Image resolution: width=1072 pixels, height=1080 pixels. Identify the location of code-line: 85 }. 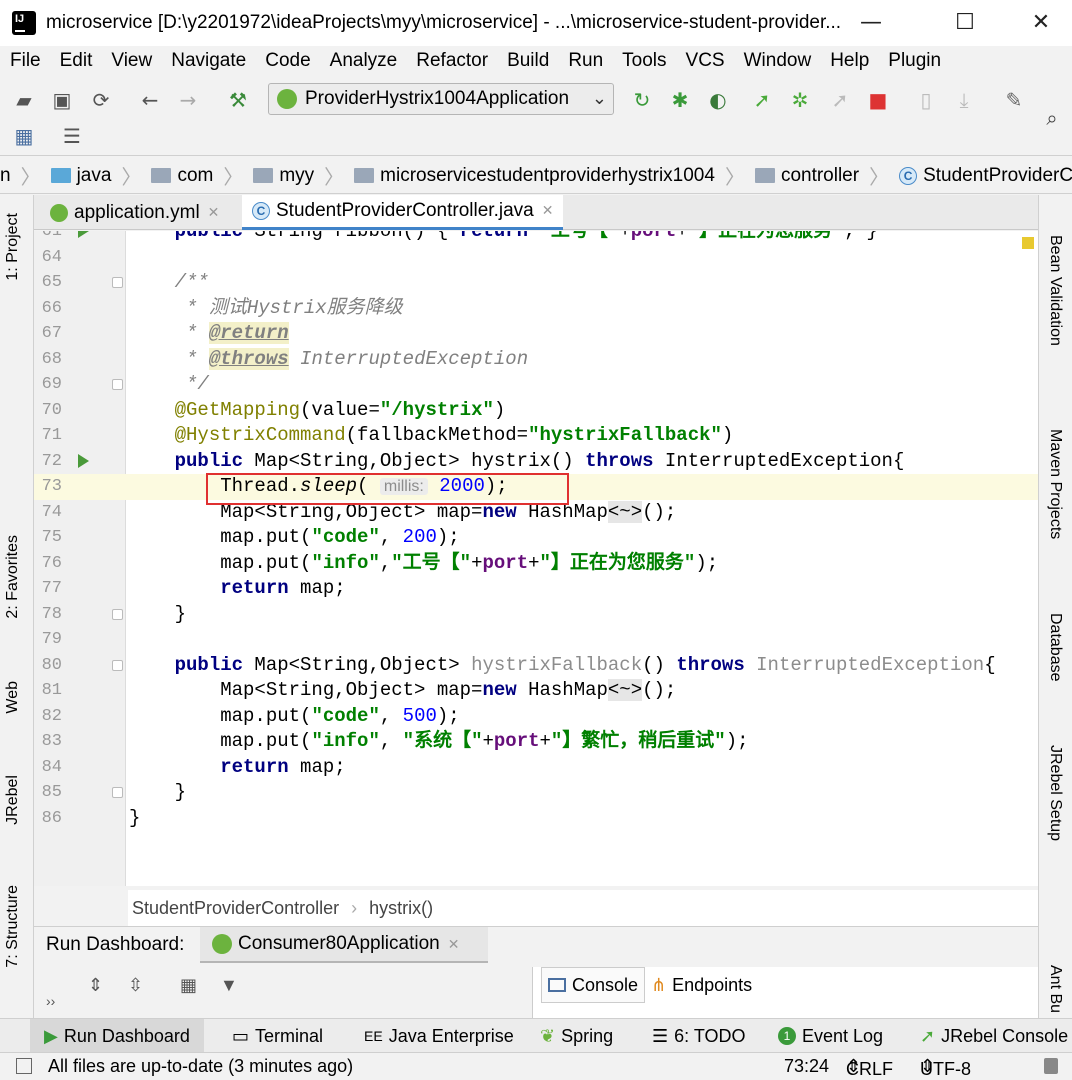
(536, 793).